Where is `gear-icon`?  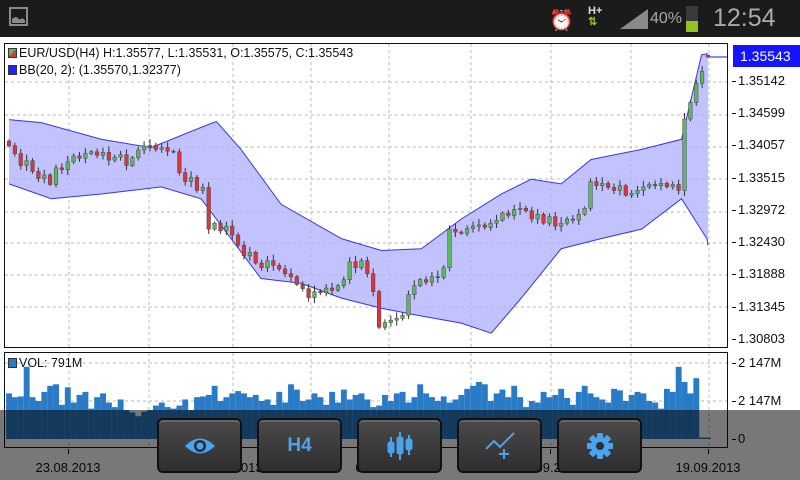 gear-icon is located at coordinates (599, 445).